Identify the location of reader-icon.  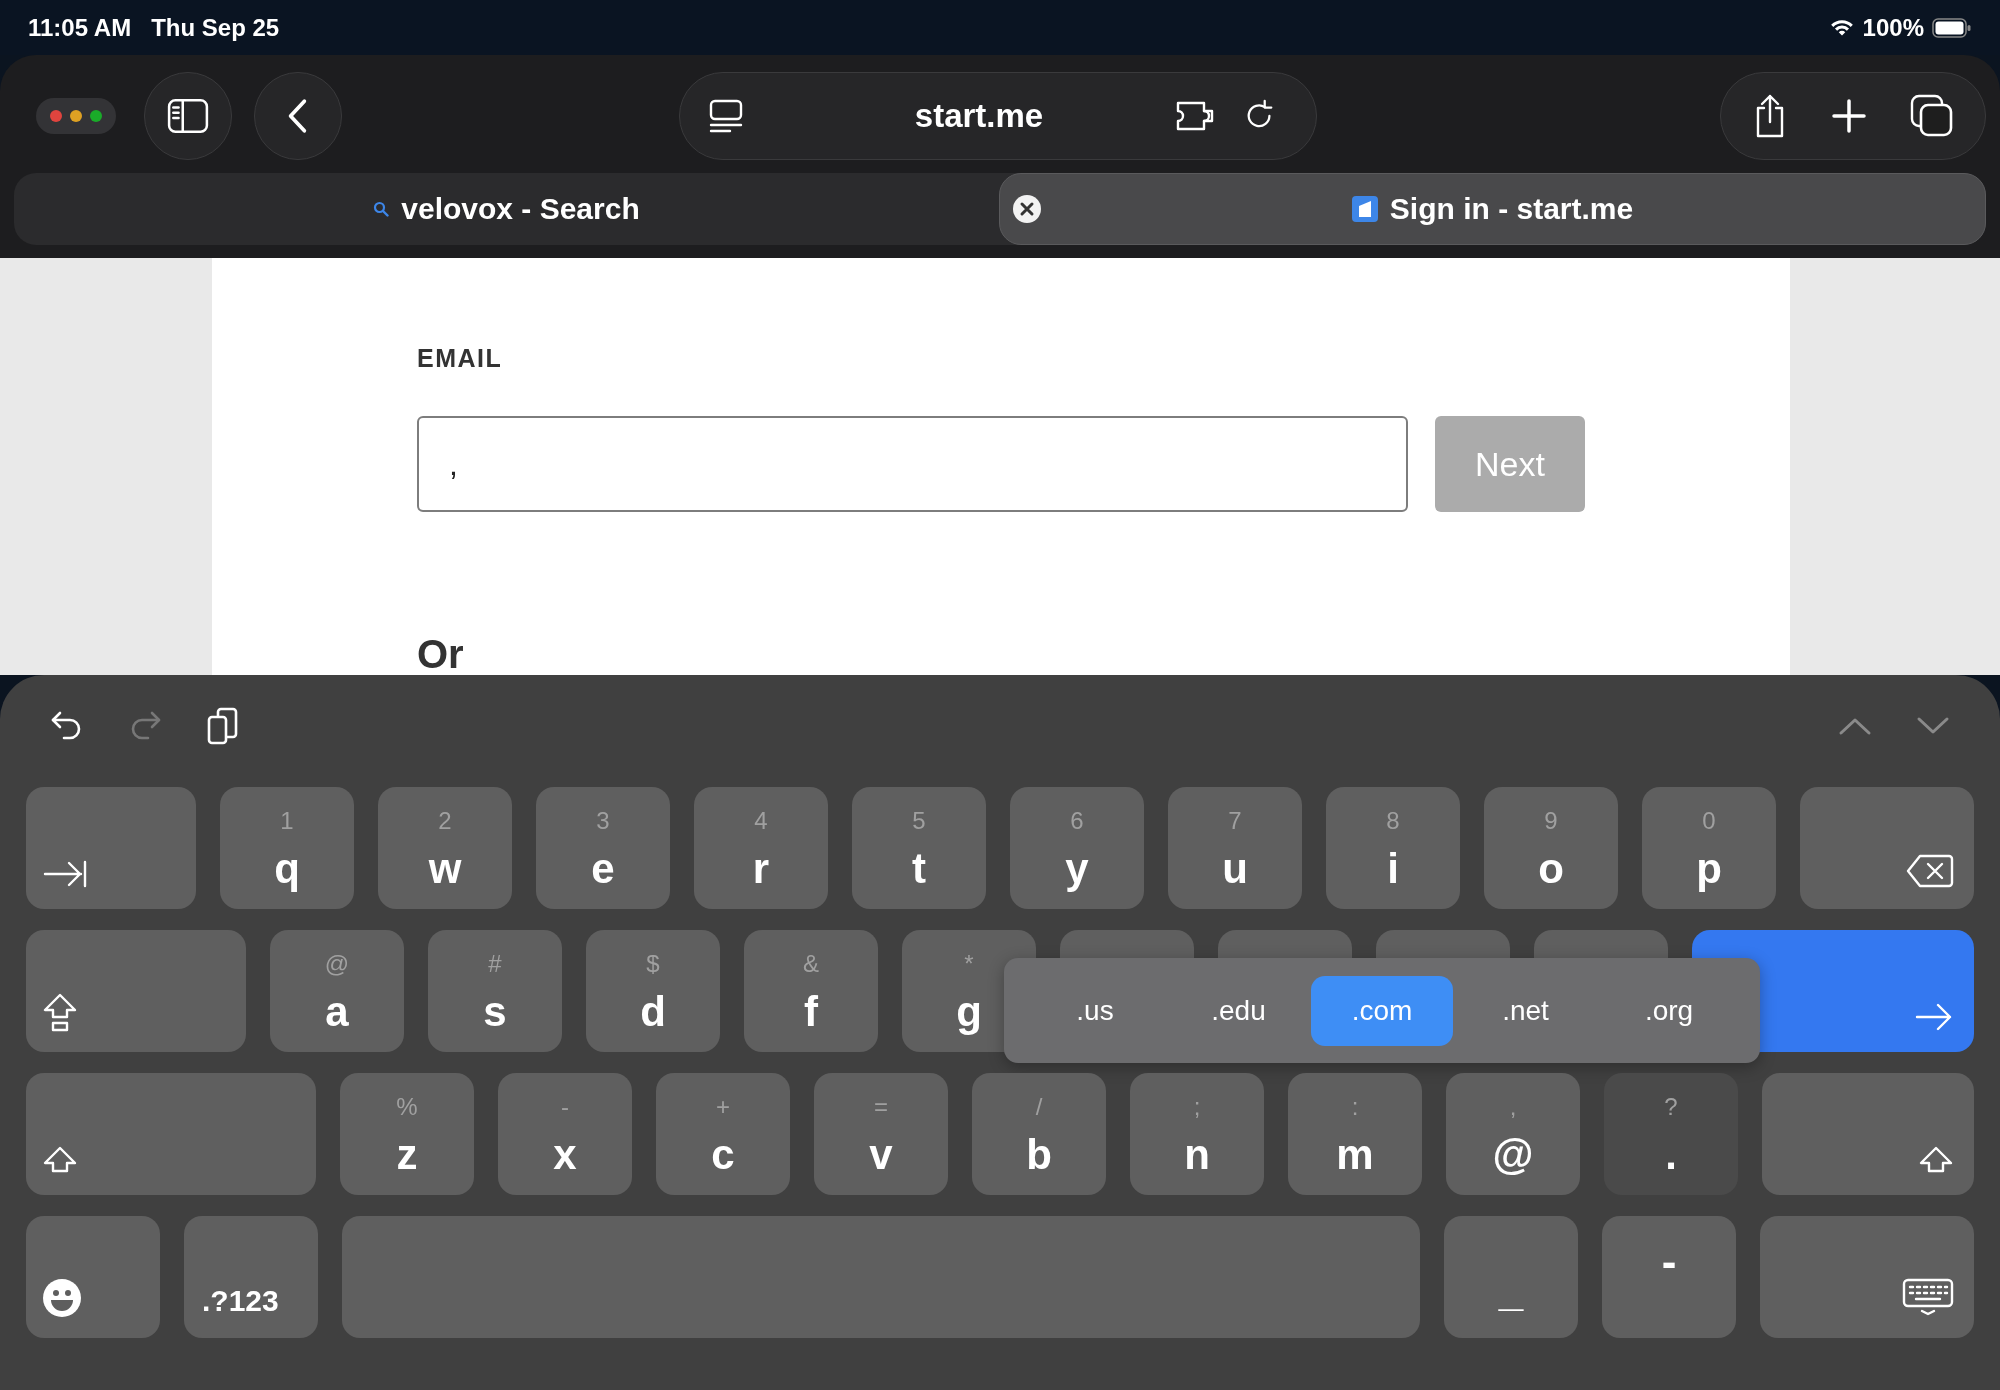
(726, 116).